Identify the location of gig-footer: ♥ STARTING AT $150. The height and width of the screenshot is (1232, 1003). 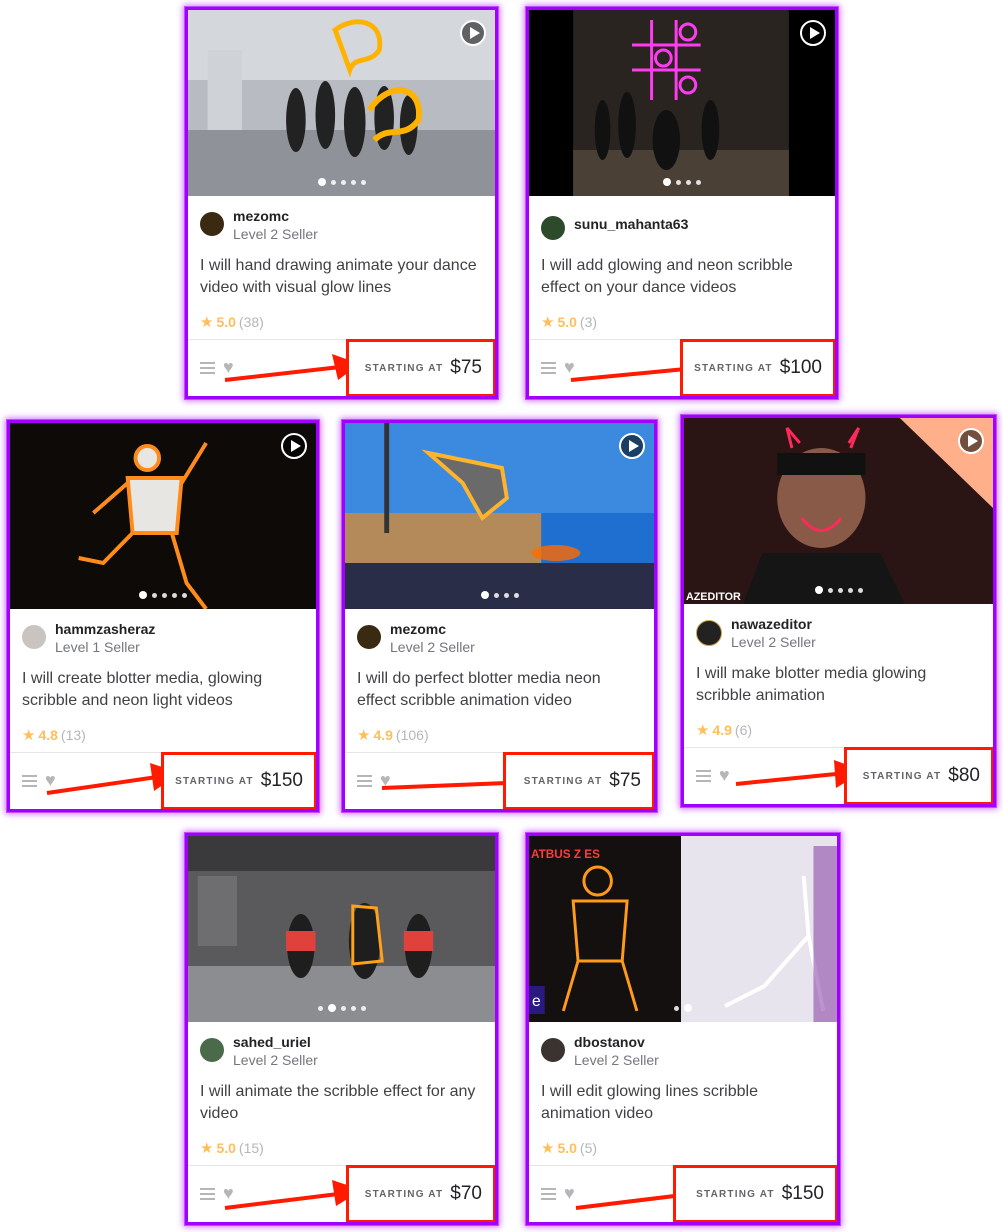
(683, 1193).